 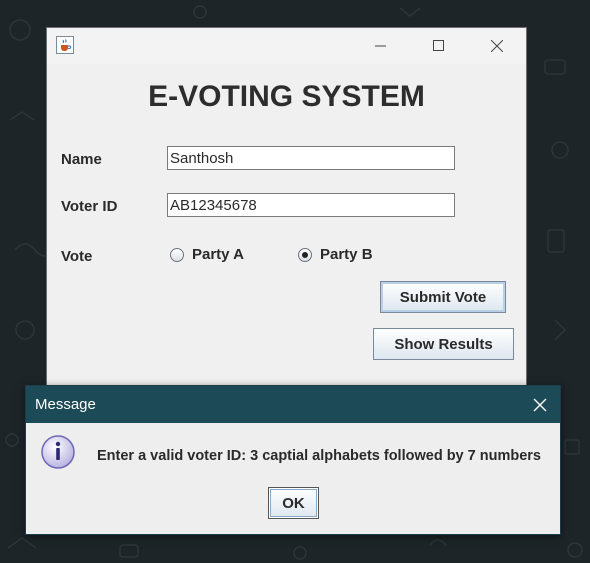 What do you see at coordinates (443, 344) in the screenshot?
I see `show-results-button: Show Results` at bounding box center [443, 344].